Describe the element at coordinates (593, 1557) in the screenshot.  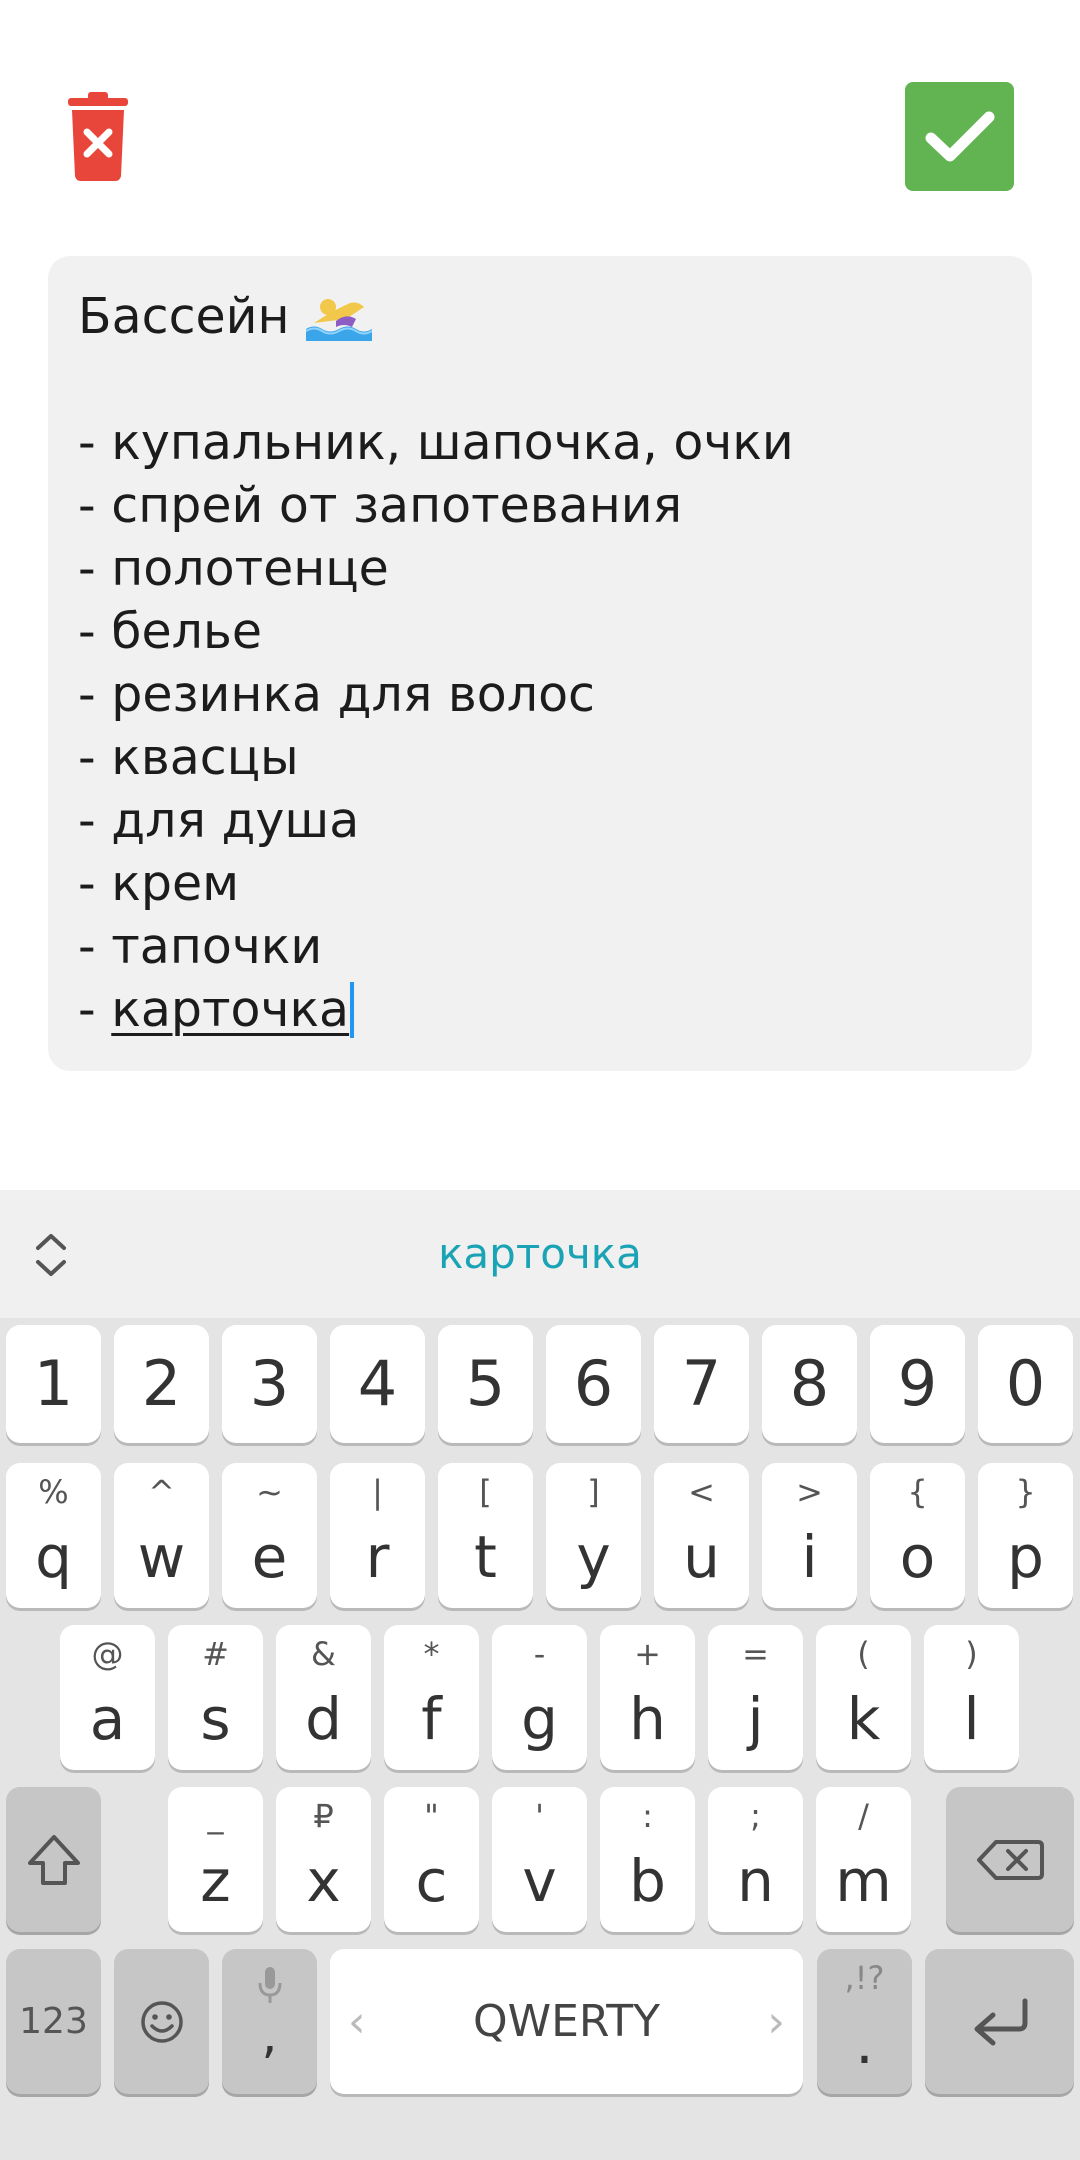
I see `key-label: y` at that location.